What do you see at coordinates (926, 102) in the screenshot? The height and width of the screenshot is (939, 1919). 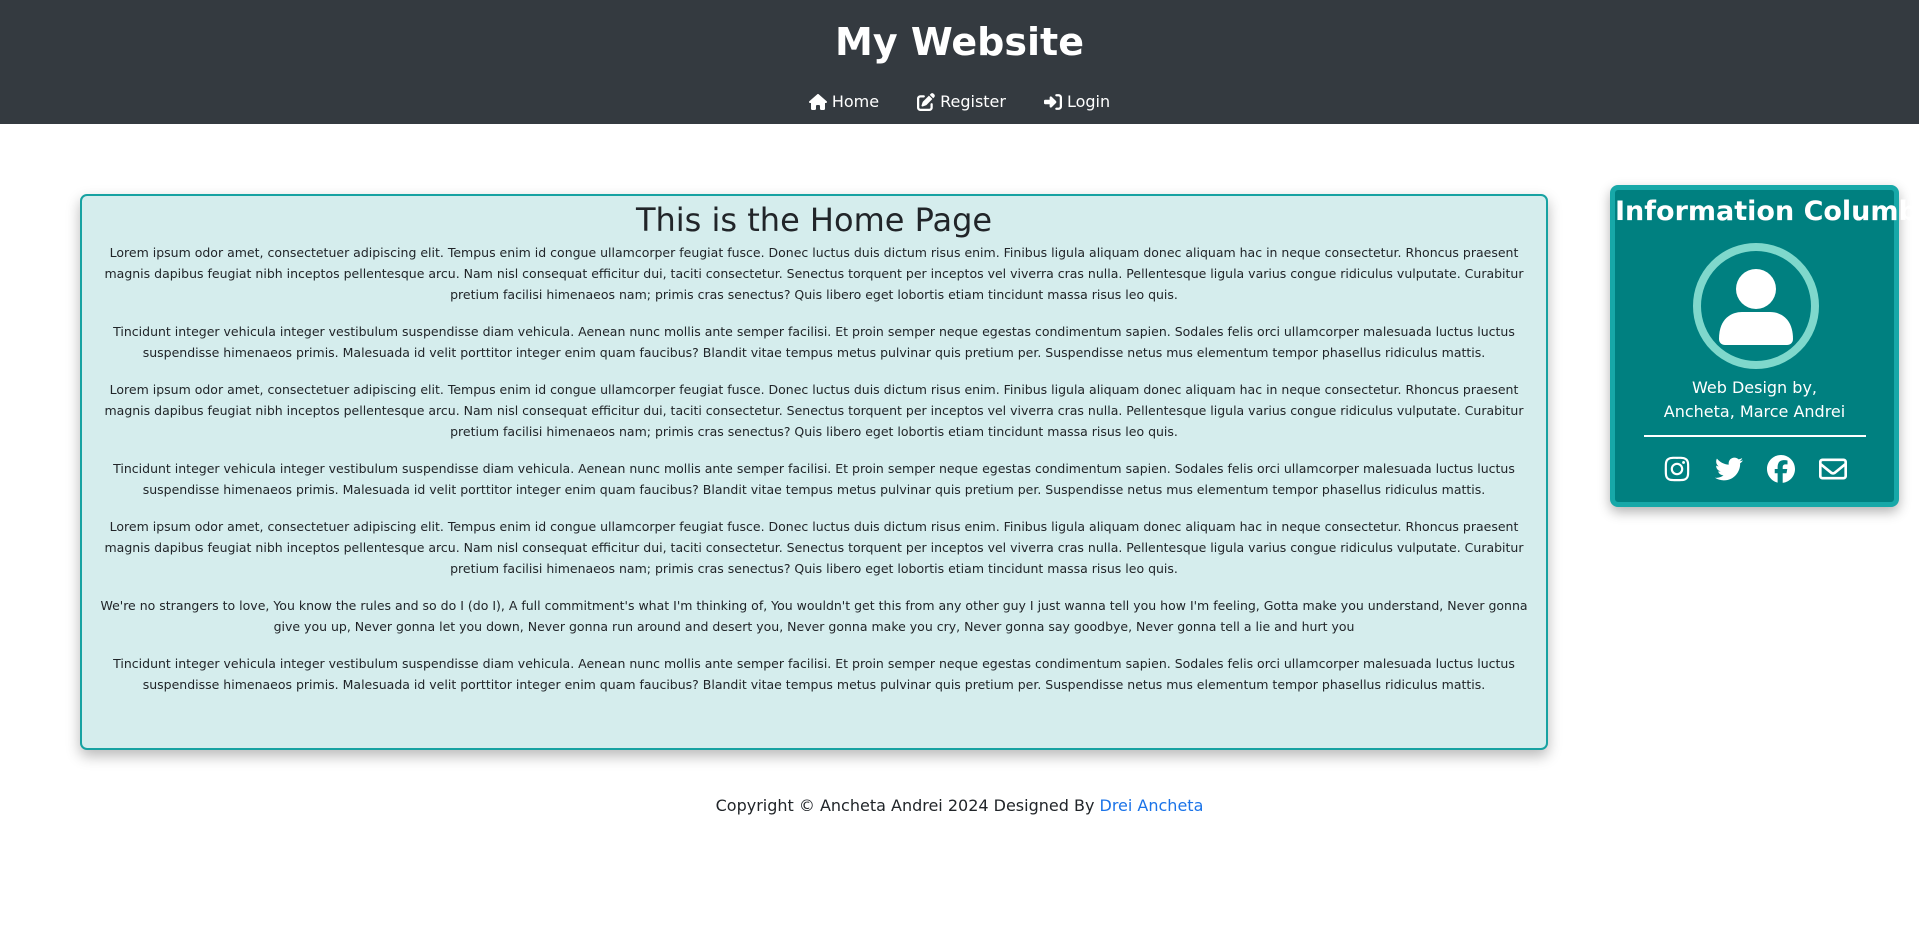 I see `edit-icon` at bounding box center [926, 102].